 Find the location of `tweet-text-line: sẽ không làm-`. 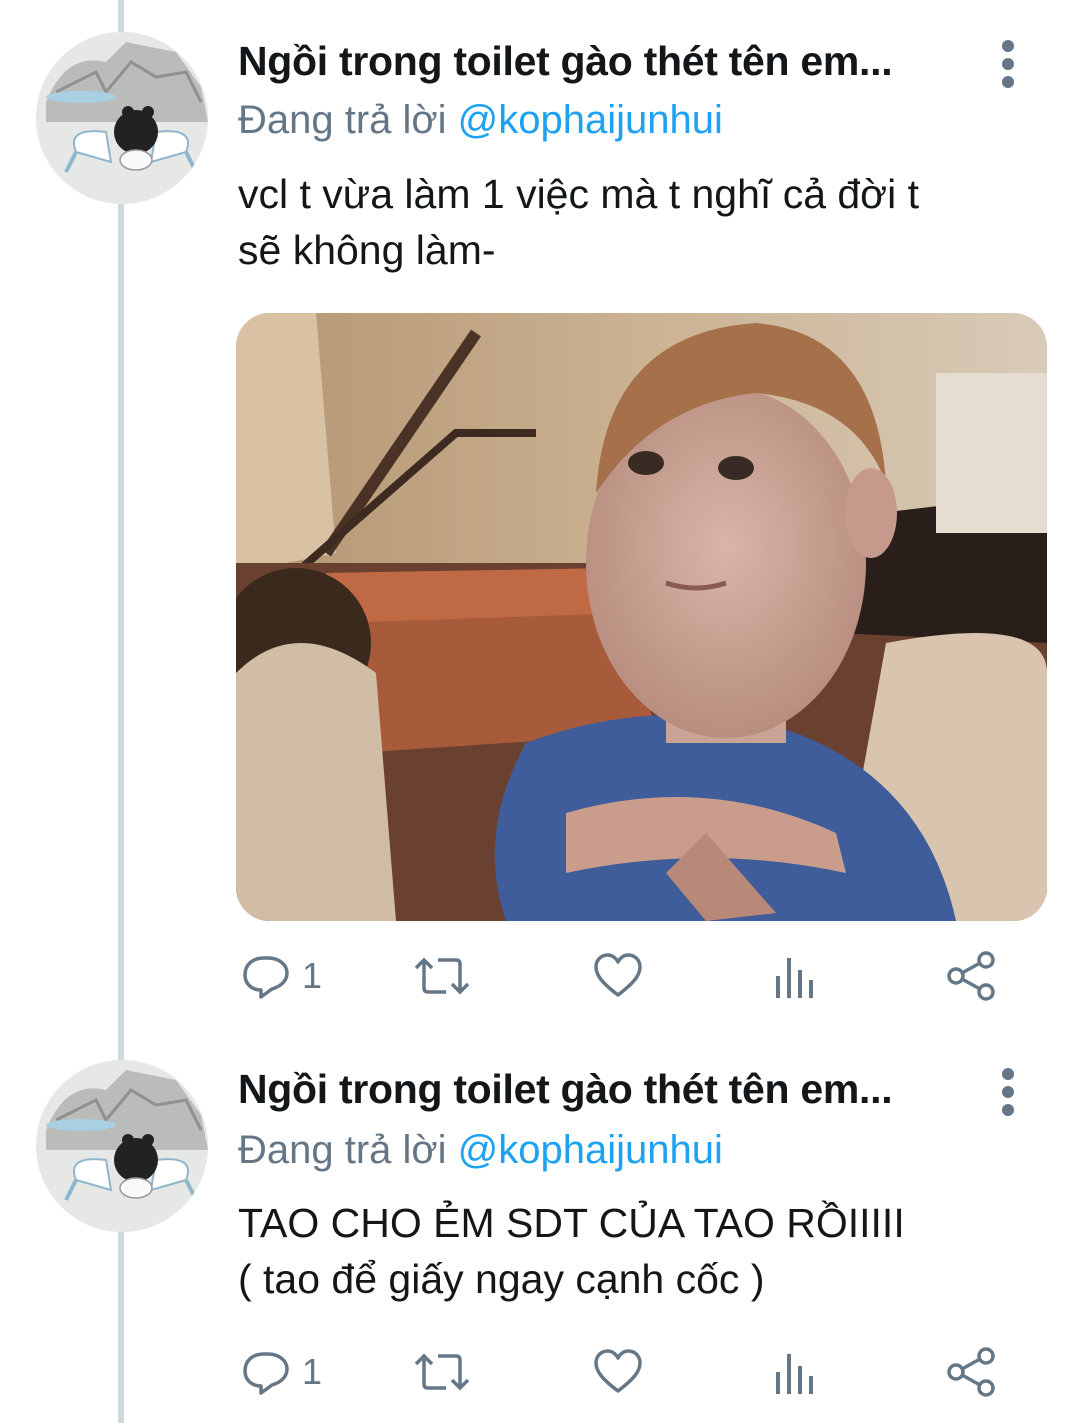

tweet-text-line: sẽ không làm- is located at coordinates (367, 250).